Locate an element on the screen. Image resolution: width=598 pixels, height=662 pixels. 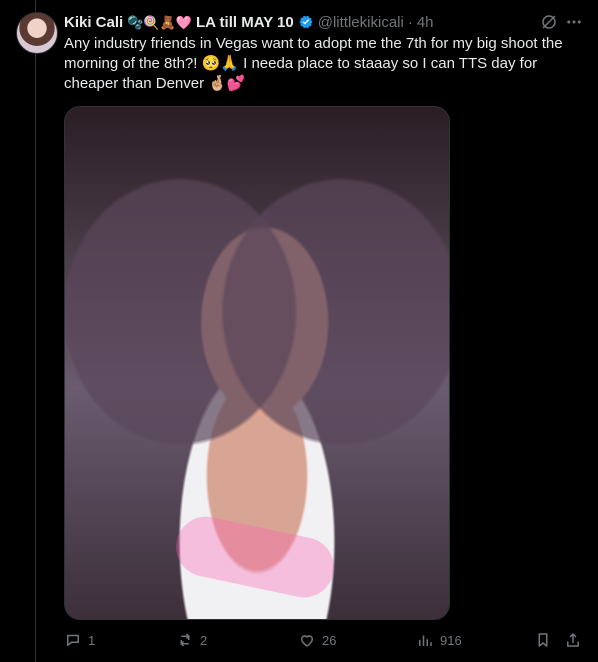
verified-badge-icon is located at coordinates (306, 22).